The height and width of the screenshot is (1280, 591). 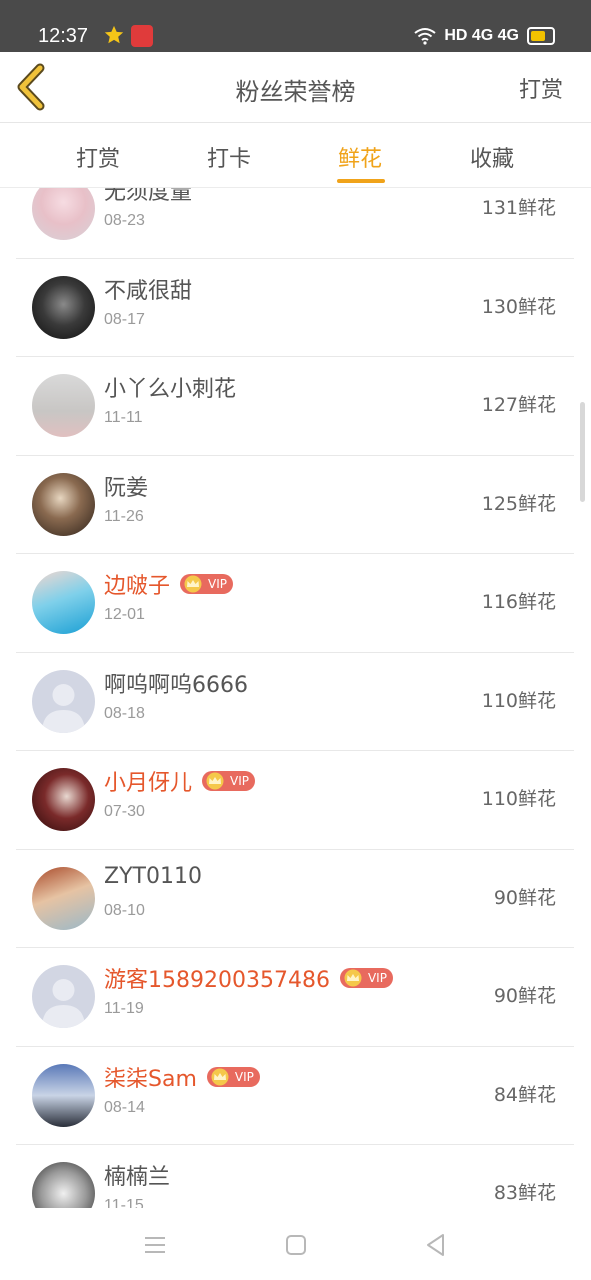 What do you see at coordinates (295, 308) in the screenshot?
I see `fan-row: 不咸很甜 08-17 130鲜花` at bounding box center [295, 308].